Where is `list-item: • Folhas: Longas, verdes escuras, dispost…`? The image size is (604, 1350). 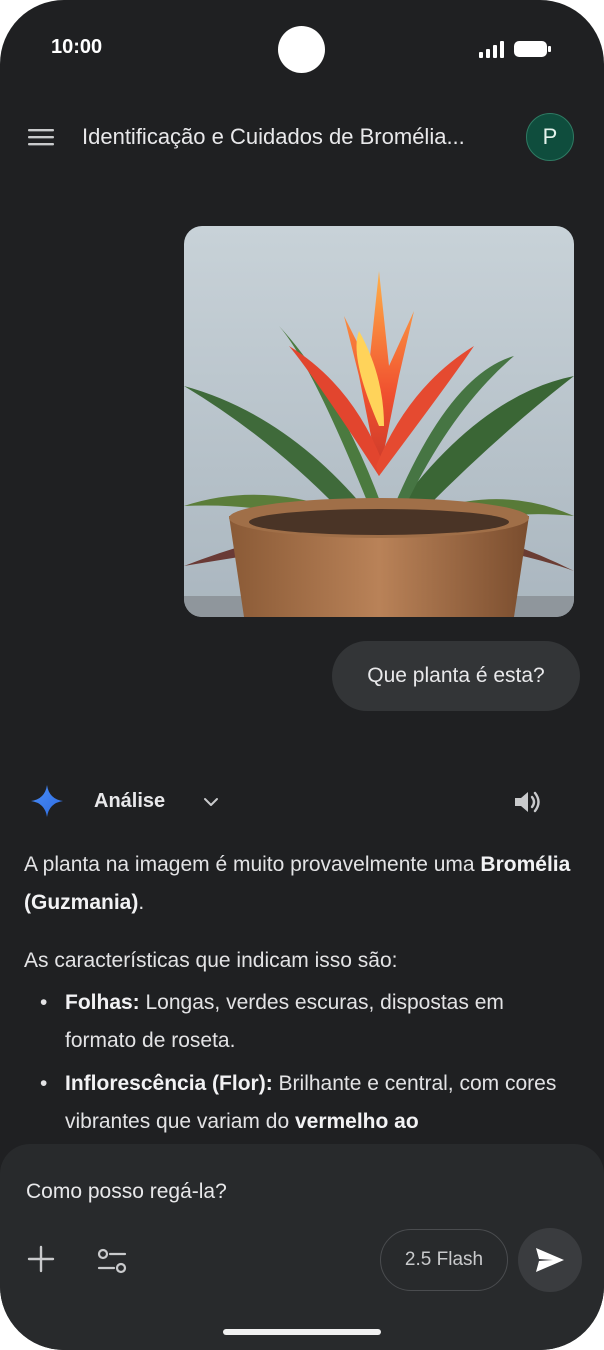
list-item: • Folhas: Longas, verdes escuras, dispost… is located at coordinates (272, 1021).